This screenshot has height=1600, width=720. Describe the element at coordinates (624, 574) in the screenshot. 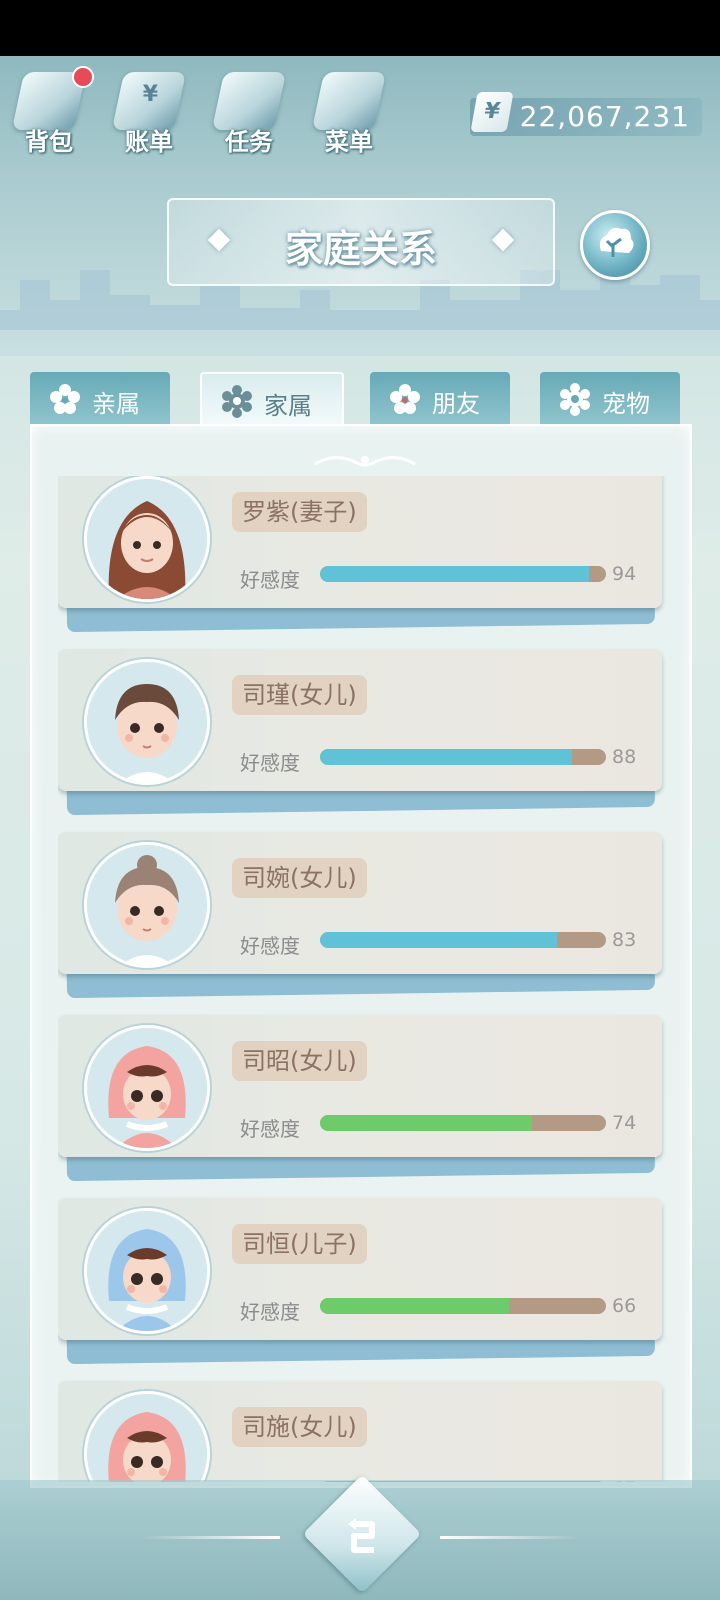

I see `affection-value: 94` at that location.